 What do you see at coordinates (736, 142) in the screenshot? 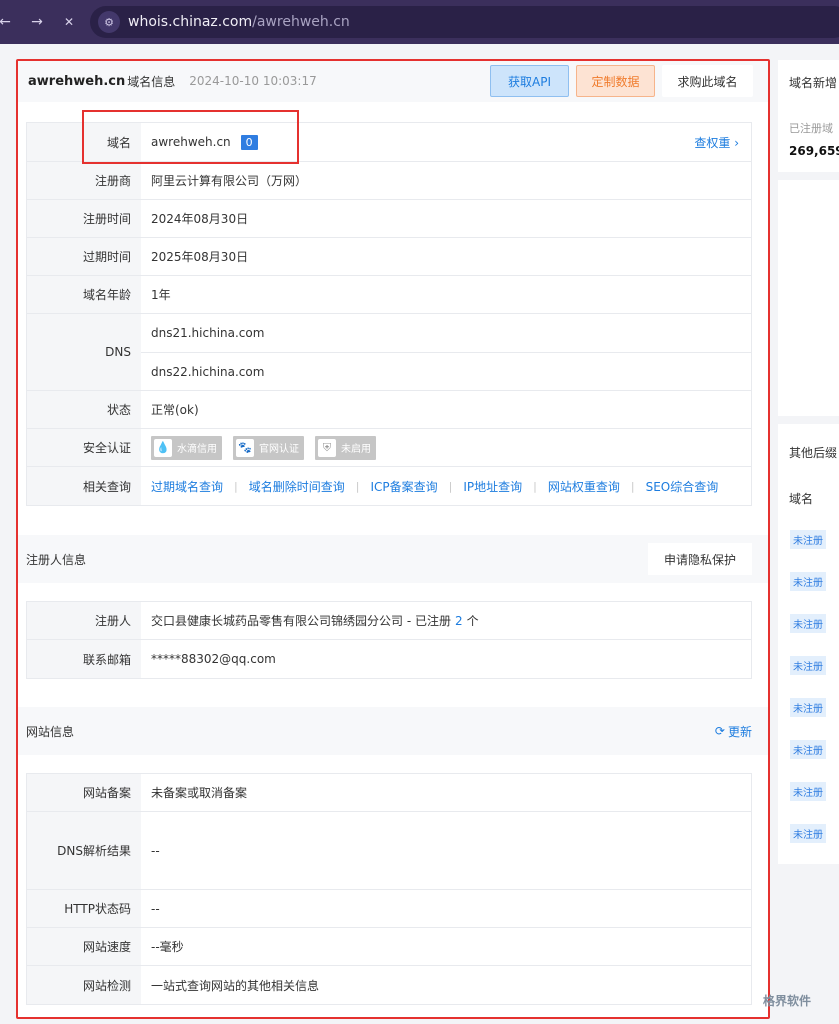
I see `chevron-right-icon: ›` at bounding box center [736, 142].